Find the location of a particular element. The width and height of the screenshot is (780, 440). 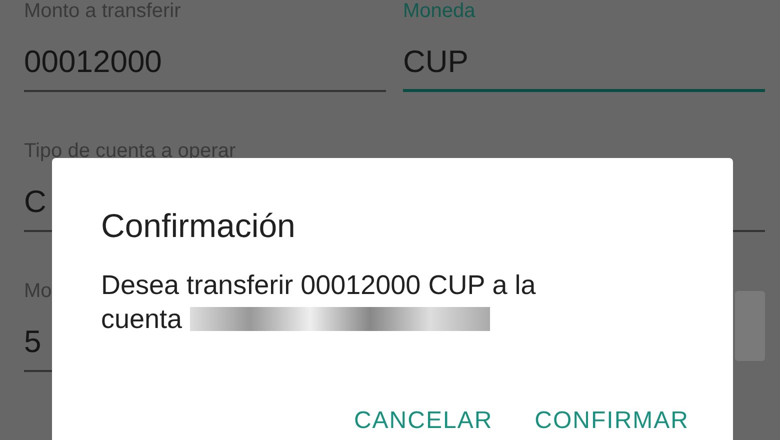

field-value: 00012000 is located at coordinates (93, 62).